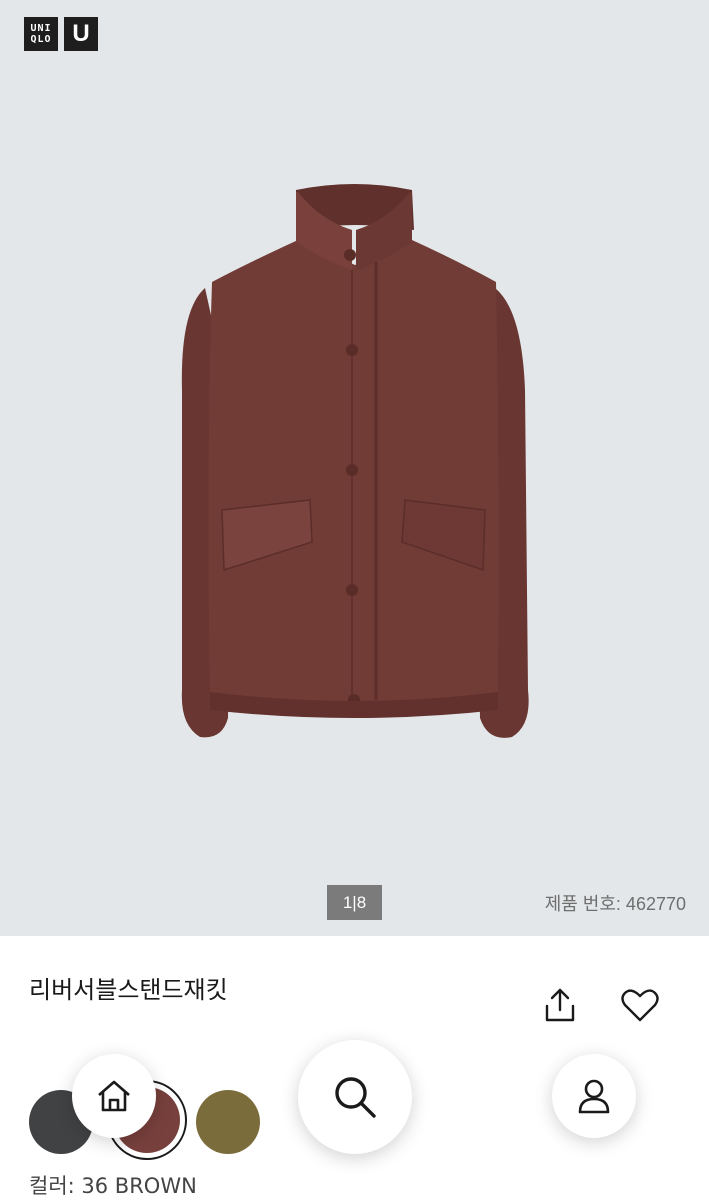  What do you see at coordinates (228, 1122) in the screenshot?
I see `color-swatch-olive` at bounding box center [228, 1122].